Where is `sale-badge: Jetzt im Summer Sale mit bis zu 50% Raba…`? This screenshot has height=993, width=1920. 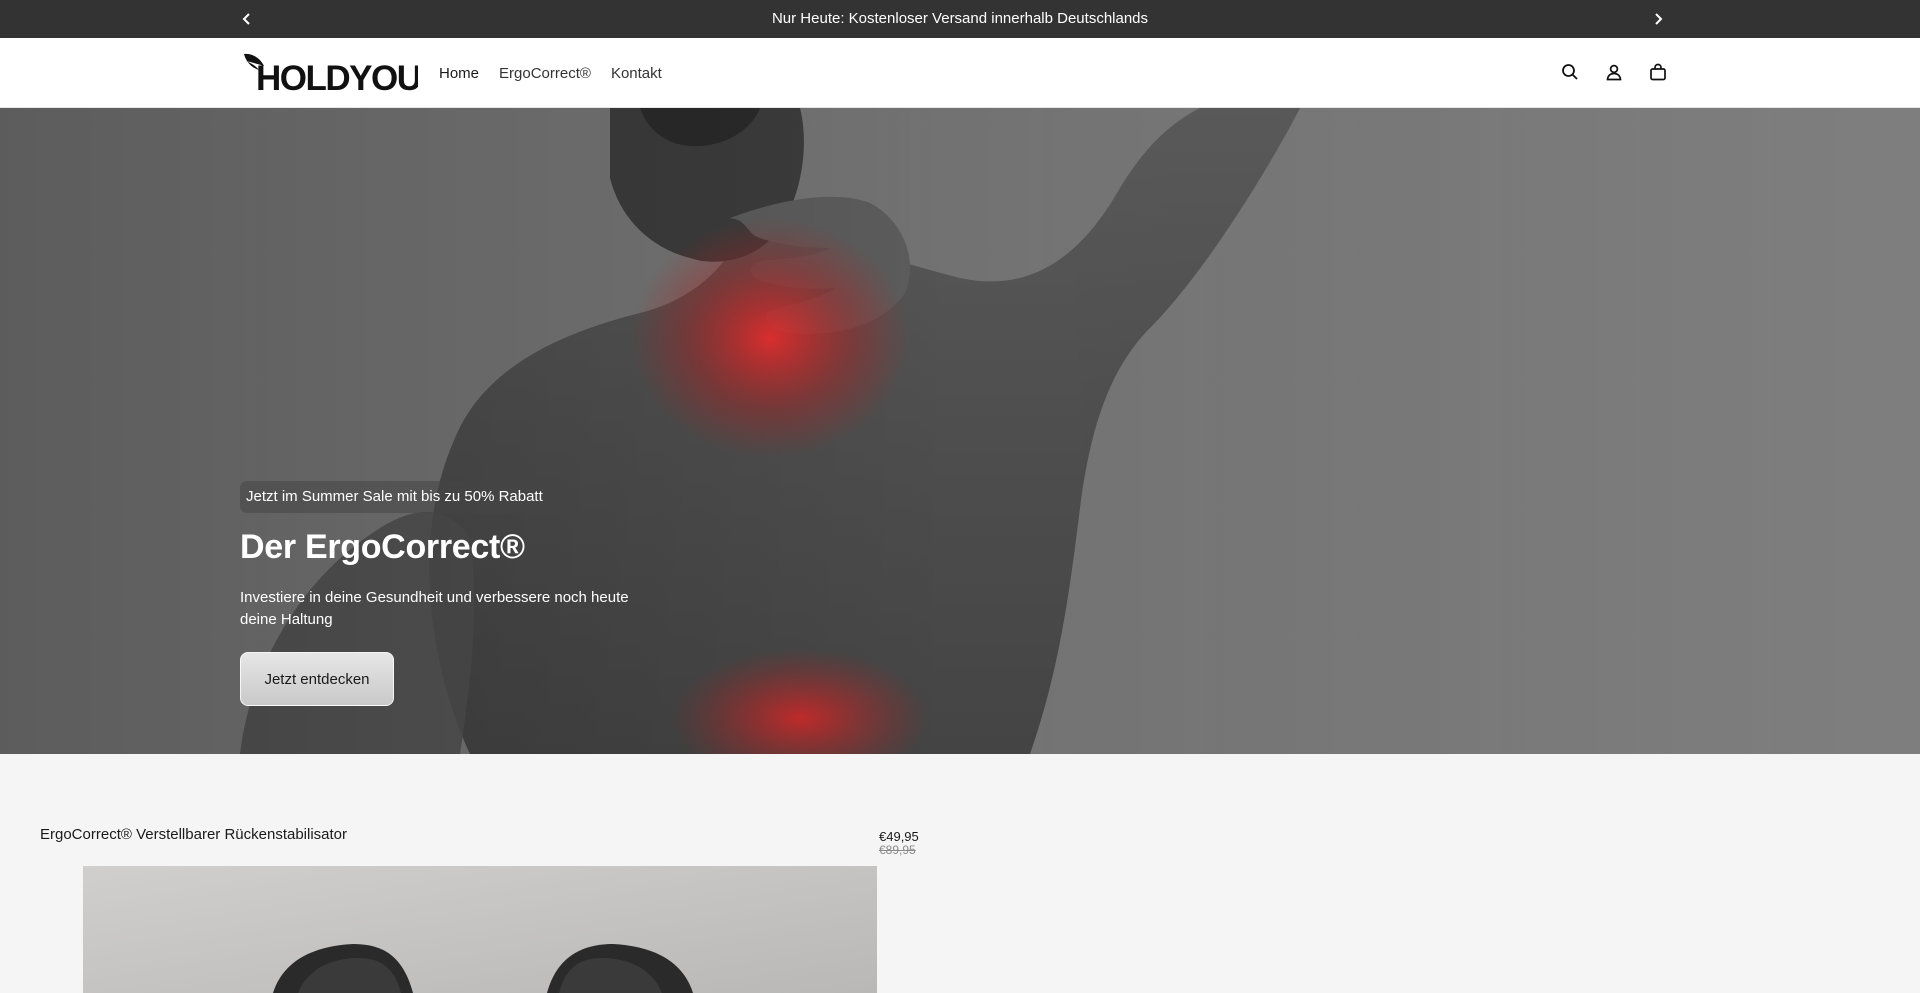
sale-badge: Jetzt im Summer Sale mit bis zu 50% Raba… is located at coordinates (394, 497).